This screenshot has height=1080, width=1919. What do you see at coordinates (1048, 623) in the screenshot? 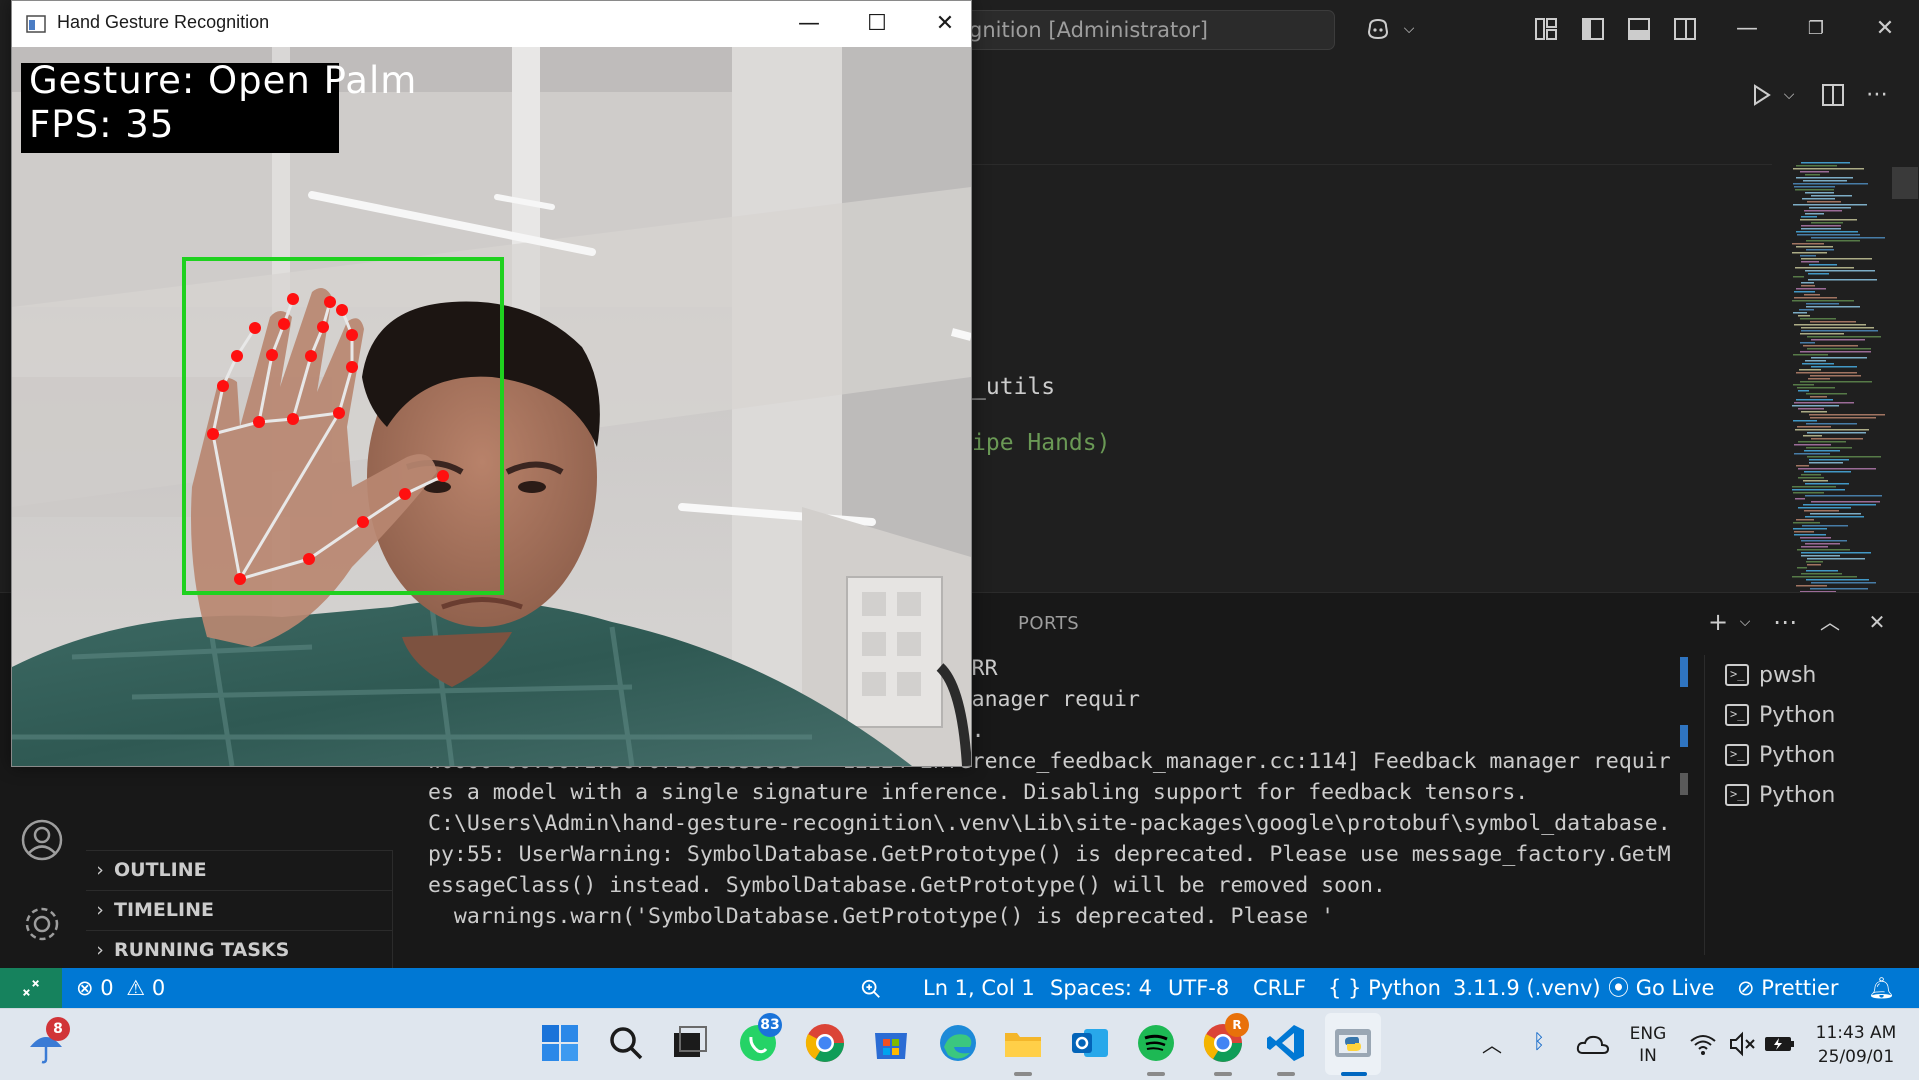
I see `tab-ports: PORTS` at bounding box center [1048, 623].